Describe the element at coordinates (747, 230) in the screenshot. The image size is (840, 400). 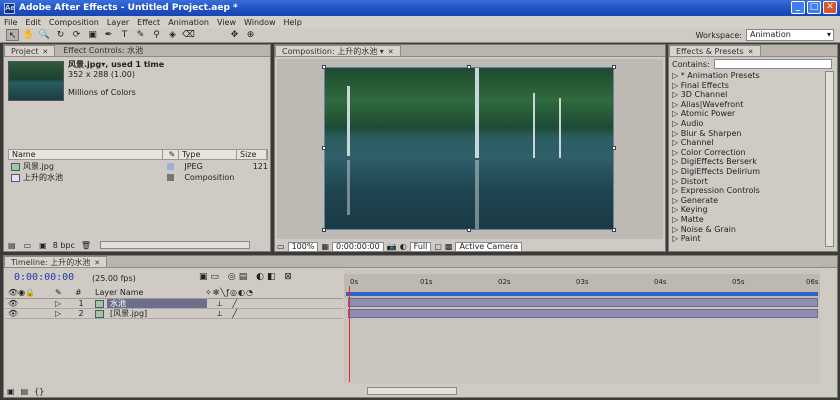
I see `effect-category: ▷ Noise & Grain` at that location.